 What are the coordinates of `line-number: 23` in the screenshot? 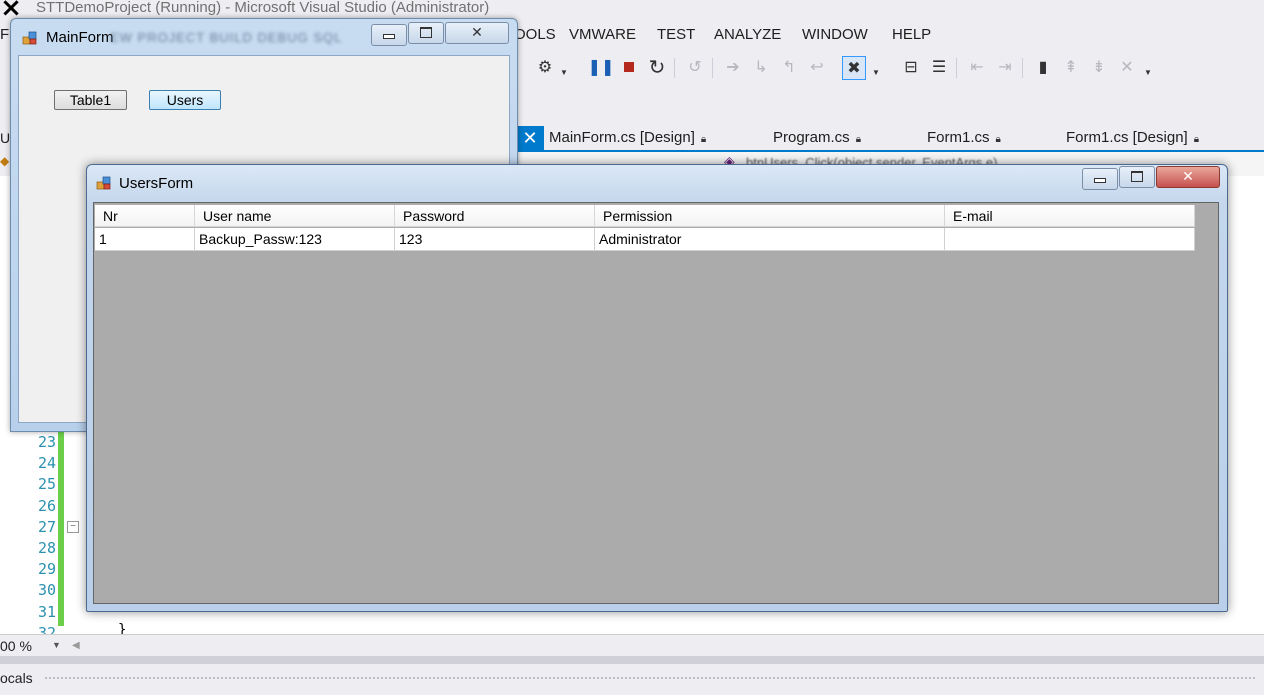 It's located at (46, 442).